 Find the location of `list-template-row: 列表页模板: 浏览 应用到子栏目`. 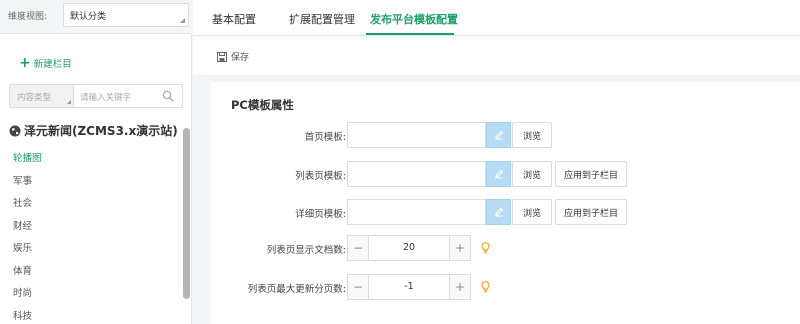

list-template-row: 列表页模板: 浏览 应用到子栏目 is located at coordinates (505, 174).